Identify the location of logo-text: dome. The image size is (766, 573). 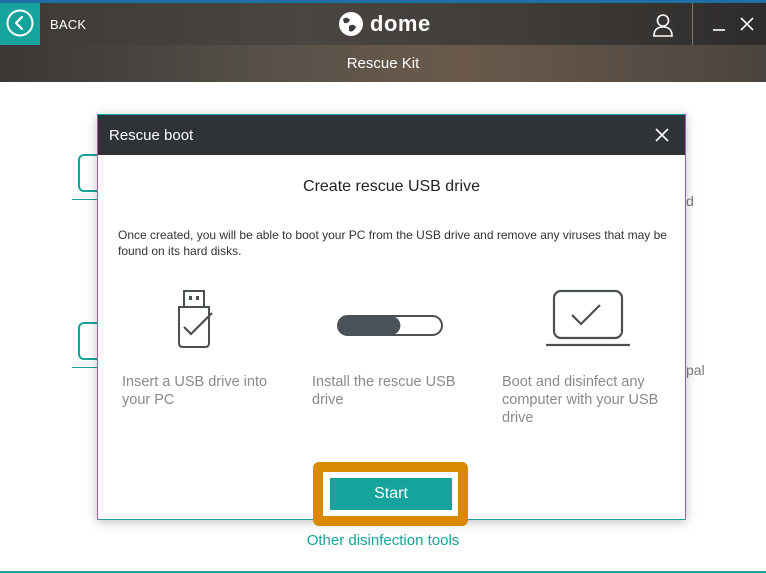
(400, 23).